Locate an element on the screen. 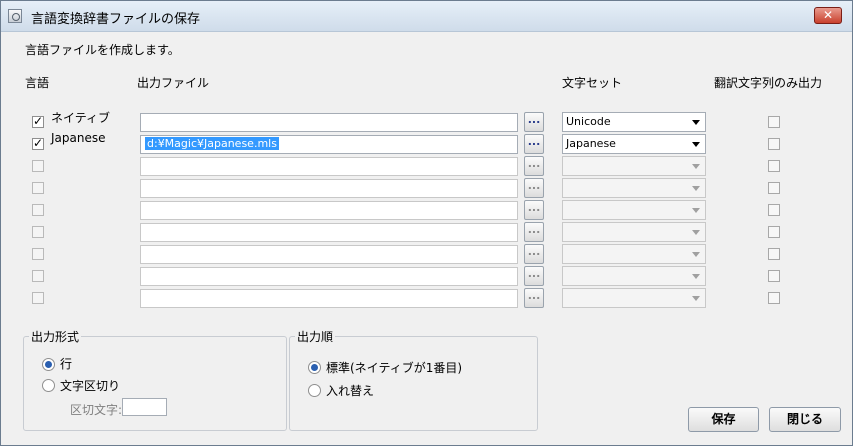 This screenshot has height=446, width=853. header-charset: 文字セット is located at coordinates (592, 83).